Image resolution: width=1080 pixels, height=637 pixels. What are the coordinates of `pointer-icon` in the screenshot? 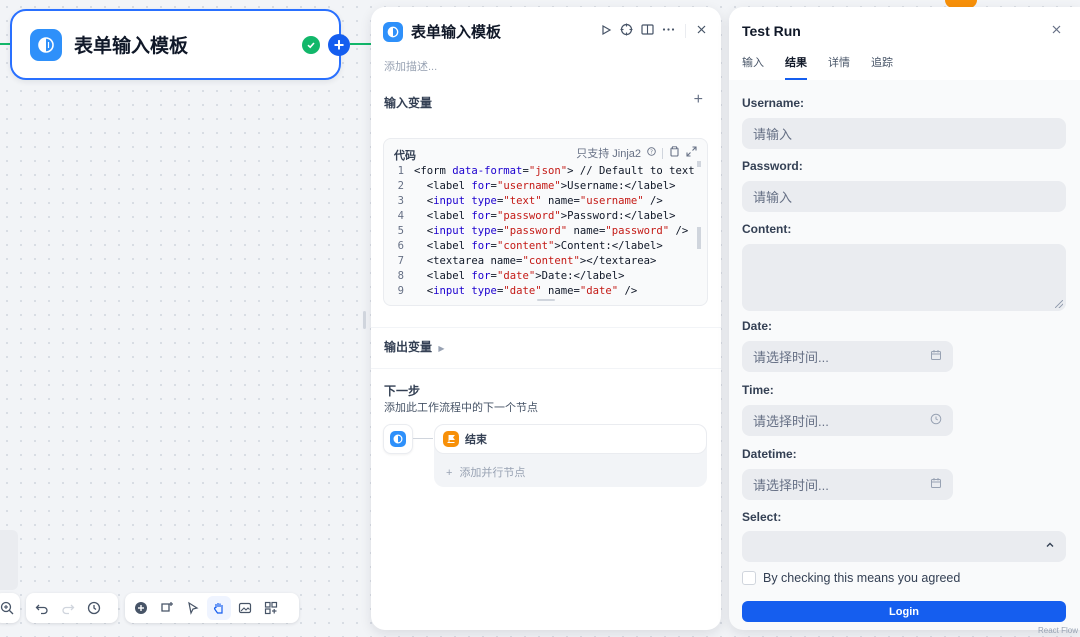 It's located at (193, 608).